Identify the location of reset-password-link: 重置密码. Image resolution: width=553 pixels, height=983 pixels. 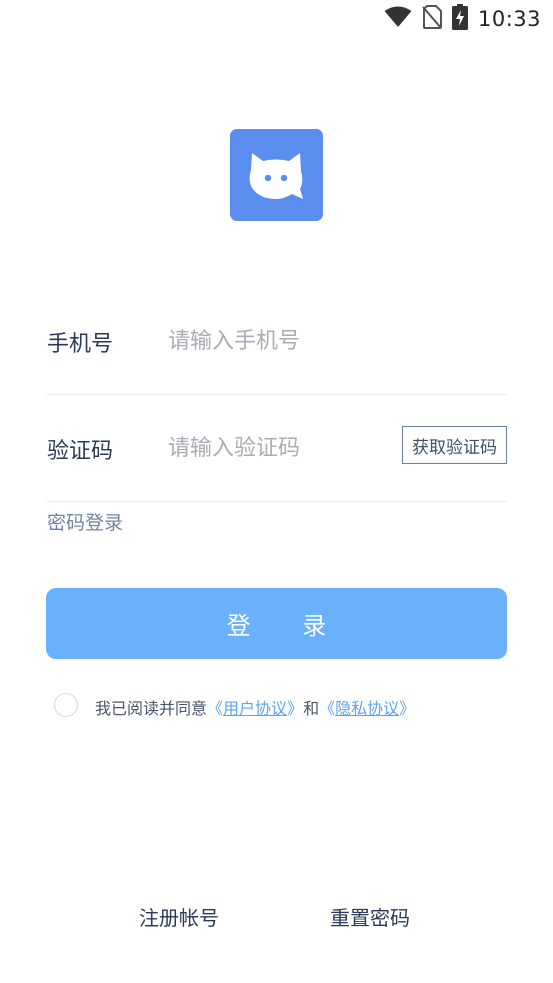
(370, 916).